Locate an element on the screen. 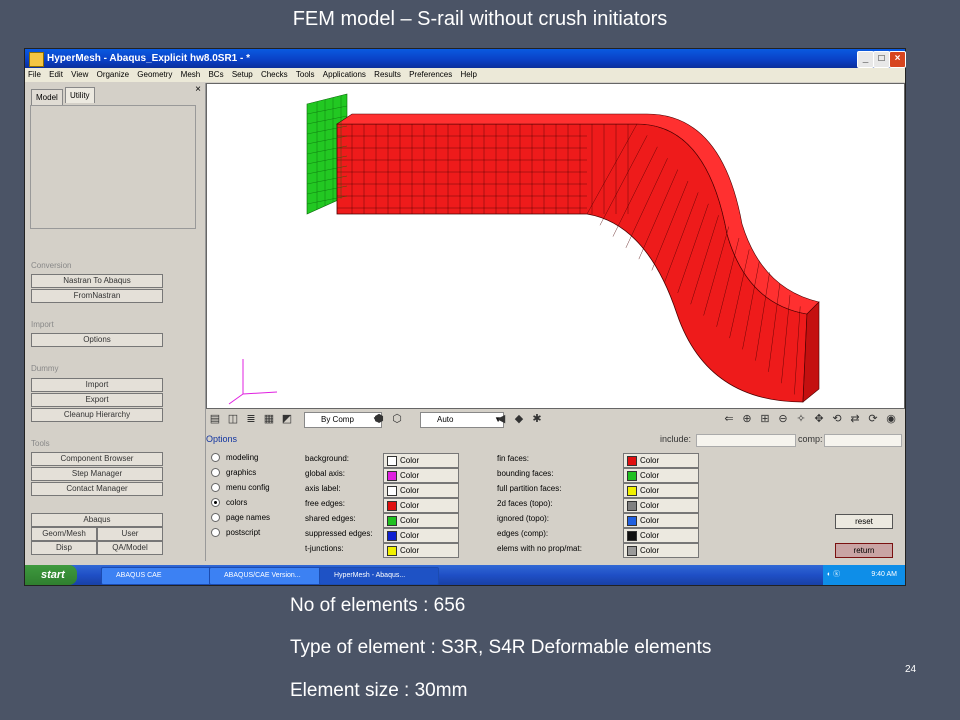 This screenshot has width=960, height=720. import-options-button: Options is located at coordinates (97, 340).